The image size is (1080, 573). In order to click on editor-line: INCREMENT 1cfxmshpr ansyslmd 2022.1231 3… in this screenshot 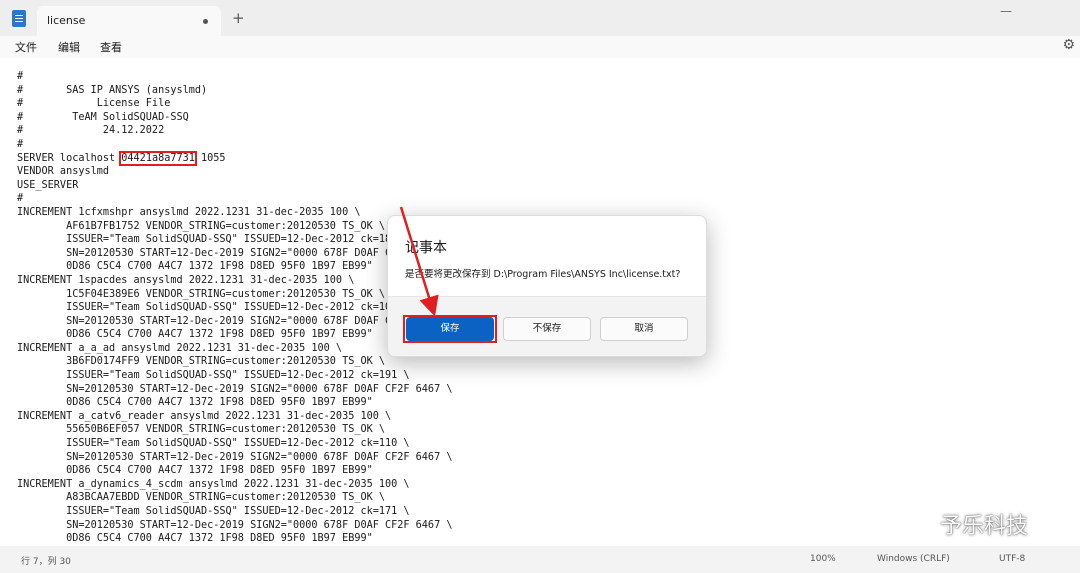, I will do `click(189, 212)`.